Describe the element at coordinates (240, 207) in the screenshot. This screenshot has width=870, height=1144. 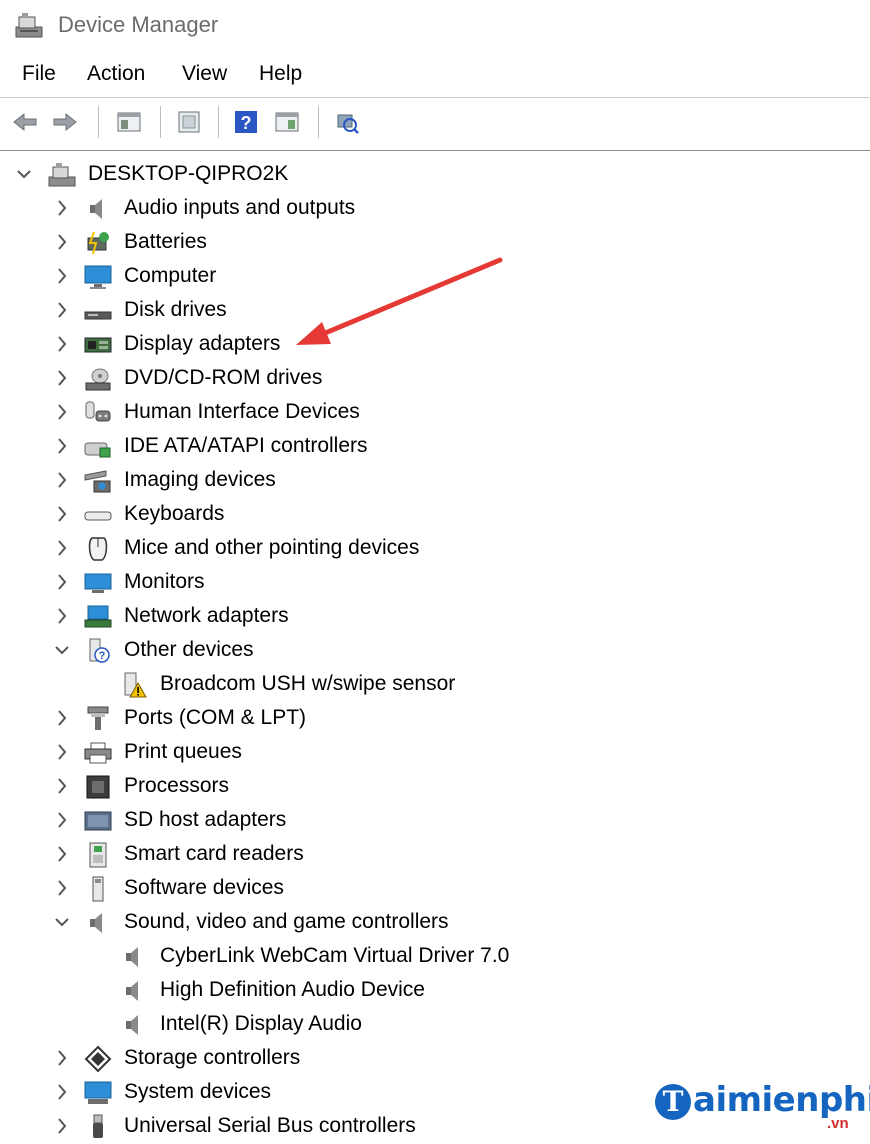
I see `tree-item-label: Audio inputs and outputs` at that location.